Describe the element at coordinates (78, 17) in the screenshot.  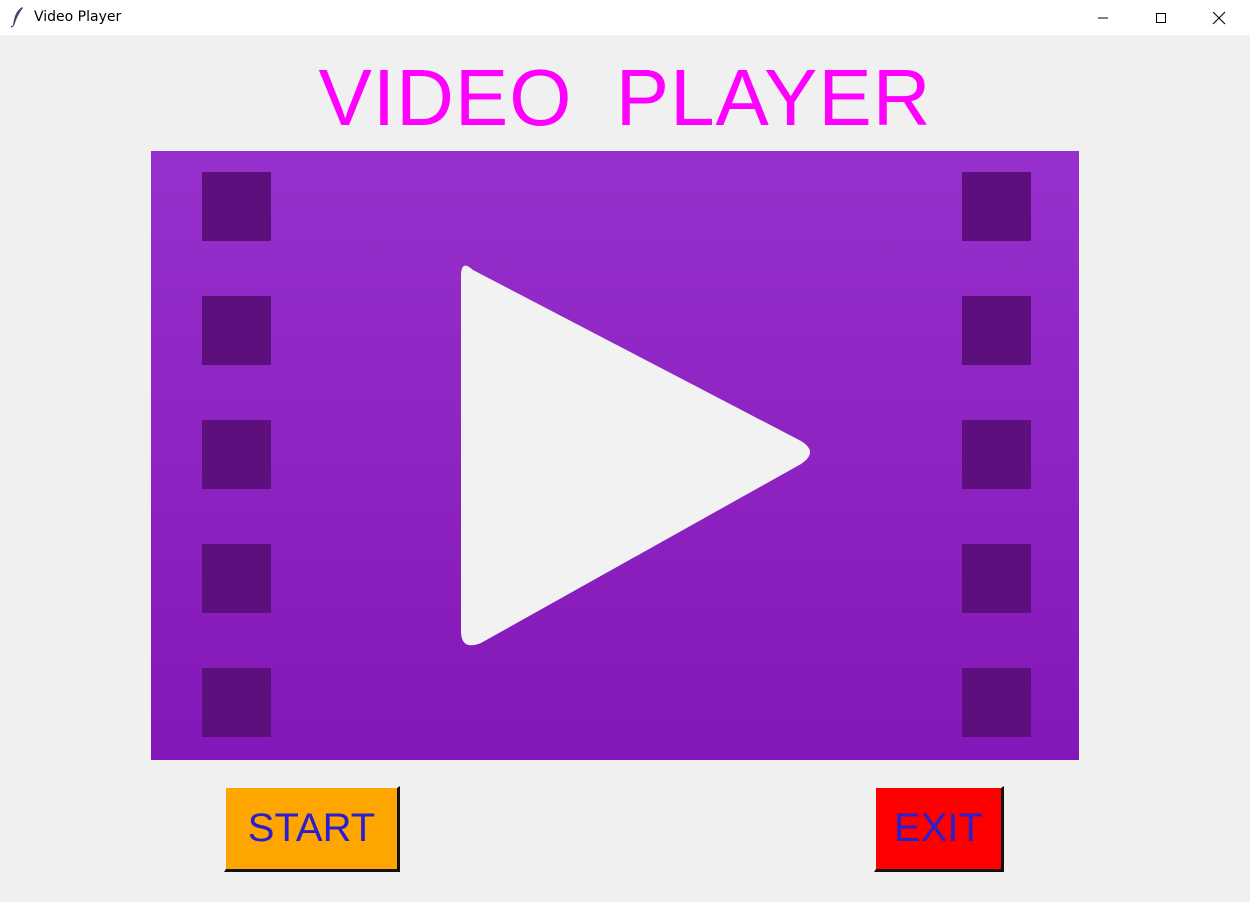
I see `window-title: Video Player` at that location.